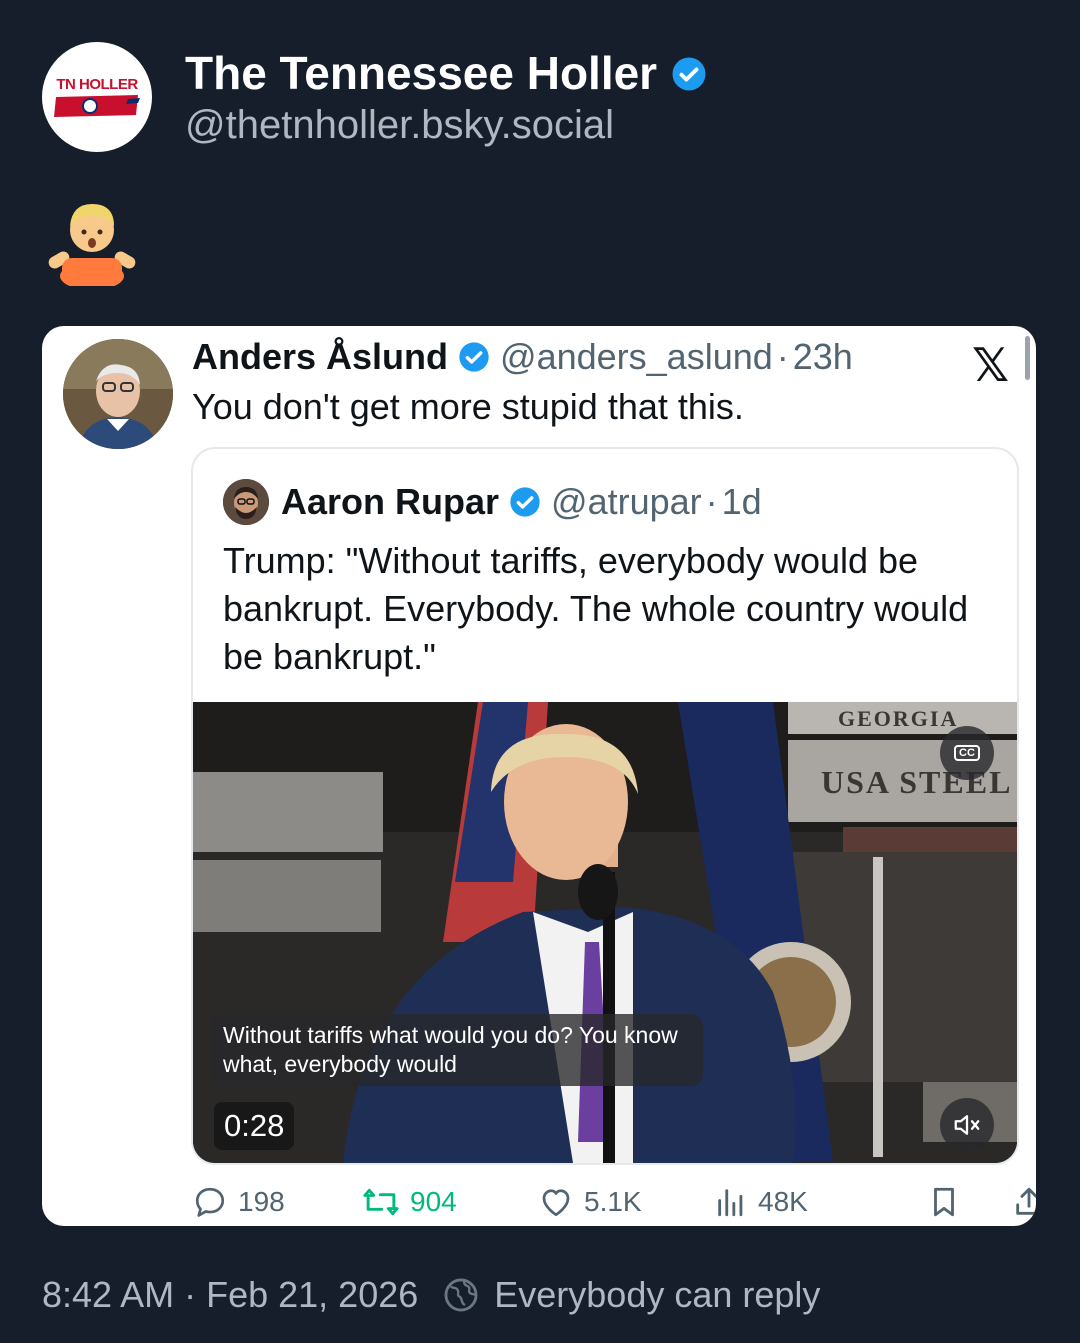 This screenshot has height=1343, width=1080. Describe the element at coordinates (108, 1294) in the screenshot. I see `post-time: 8:42 AM` at that location.